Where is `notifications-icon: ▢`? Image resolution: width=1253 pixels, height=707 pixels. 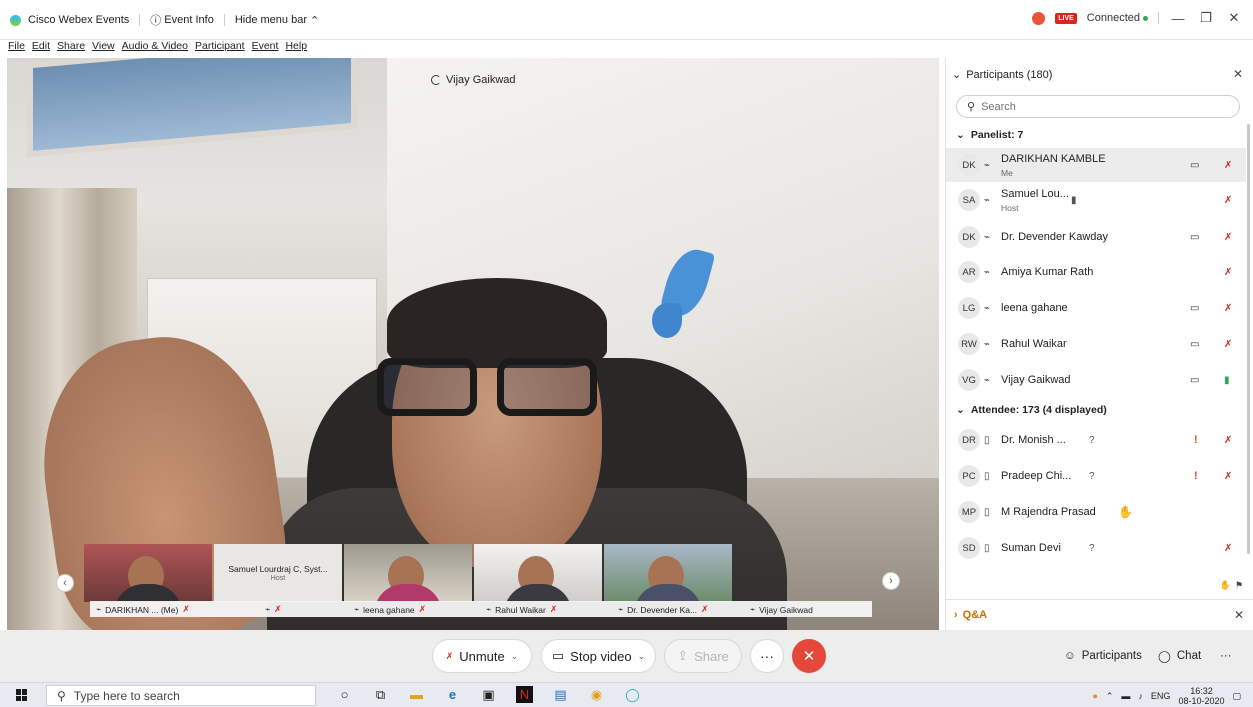
notifications-icon: ▢ is located at coordinates (1236, 696).